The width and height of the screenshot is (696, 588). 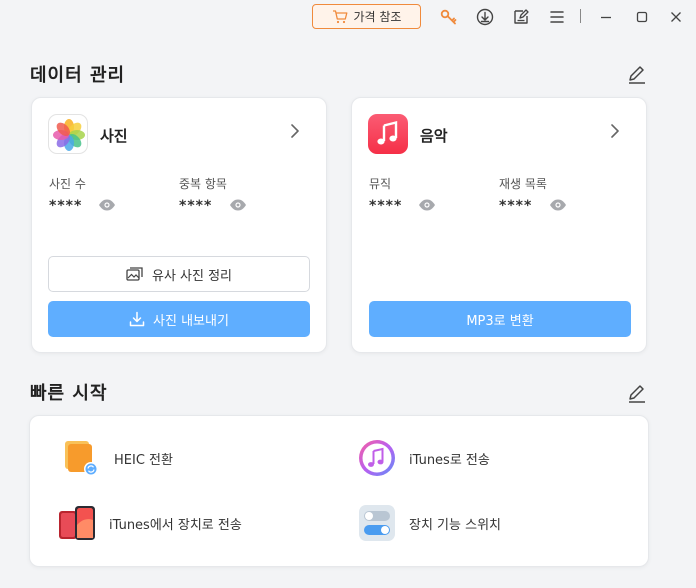 I want to click on clean-similar-photos-label: 유사 사진 정리, so click(x=192, y=276).